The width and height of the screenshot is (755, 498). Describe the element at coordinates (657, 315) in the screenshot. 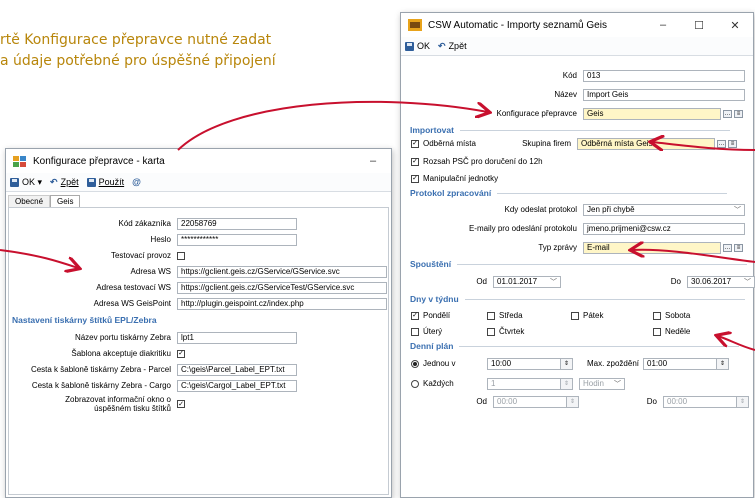

I see `sobota-checkbox` at that location.